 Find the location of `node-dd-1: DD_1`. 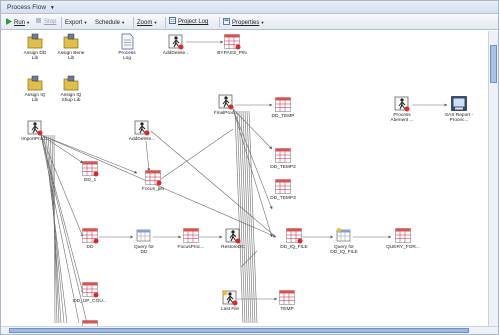

node-dd-1: DD_1 is located at coordinates (90, 171).